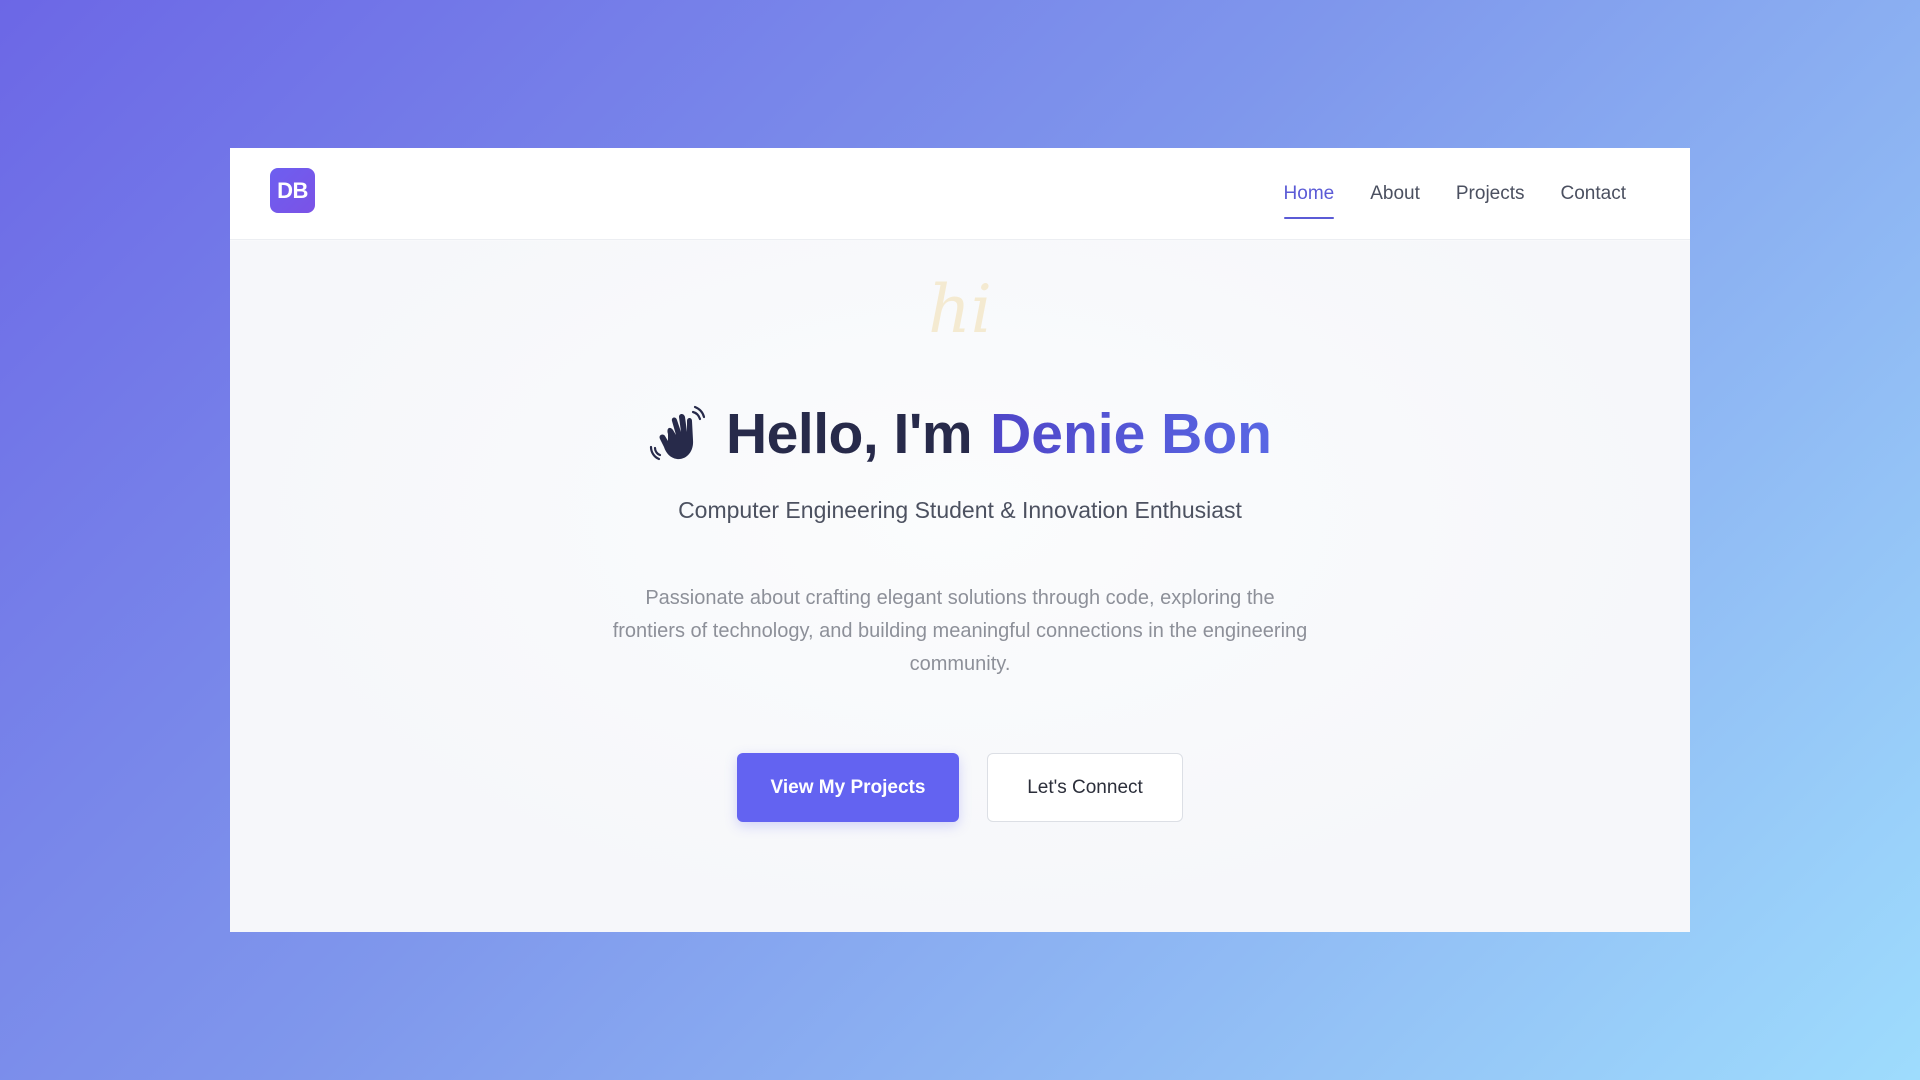 This screenshot has width=1920, height=1080. I want to click on nav-about: About, so click(1395, 194).